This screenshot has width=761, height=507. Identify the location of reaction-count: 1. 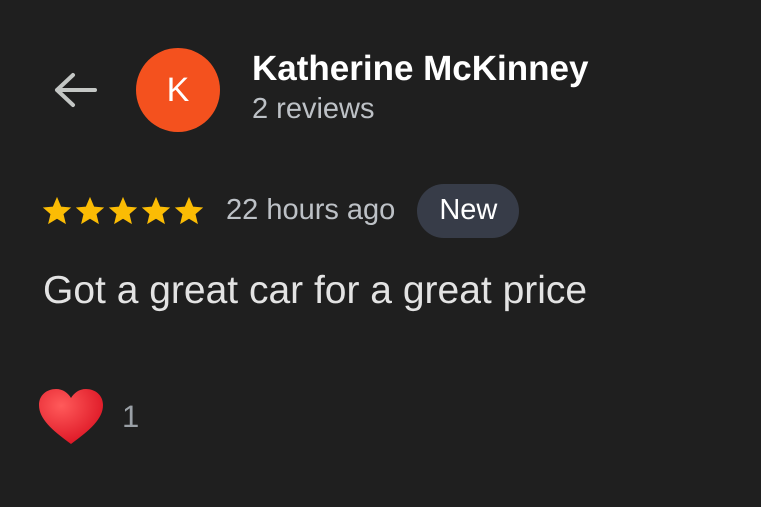
(131, 417).